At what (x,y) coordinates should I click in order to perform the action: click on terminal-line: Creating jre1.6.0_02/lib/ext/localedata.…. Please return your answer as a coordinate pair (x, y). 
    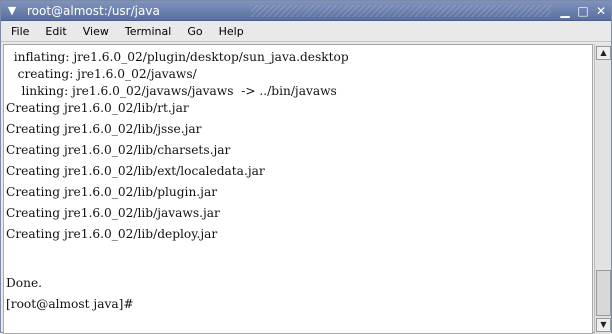
    Looking at the image, I should click on (135, 171).